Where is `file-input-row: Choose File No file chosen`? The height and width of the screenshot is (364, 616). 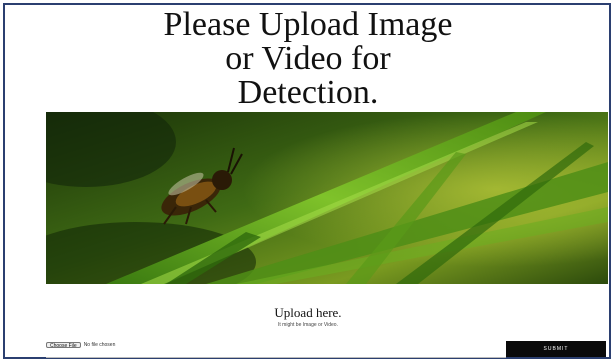
file-input-row: Choose File No file chosen is located at coordinates (276, 349).